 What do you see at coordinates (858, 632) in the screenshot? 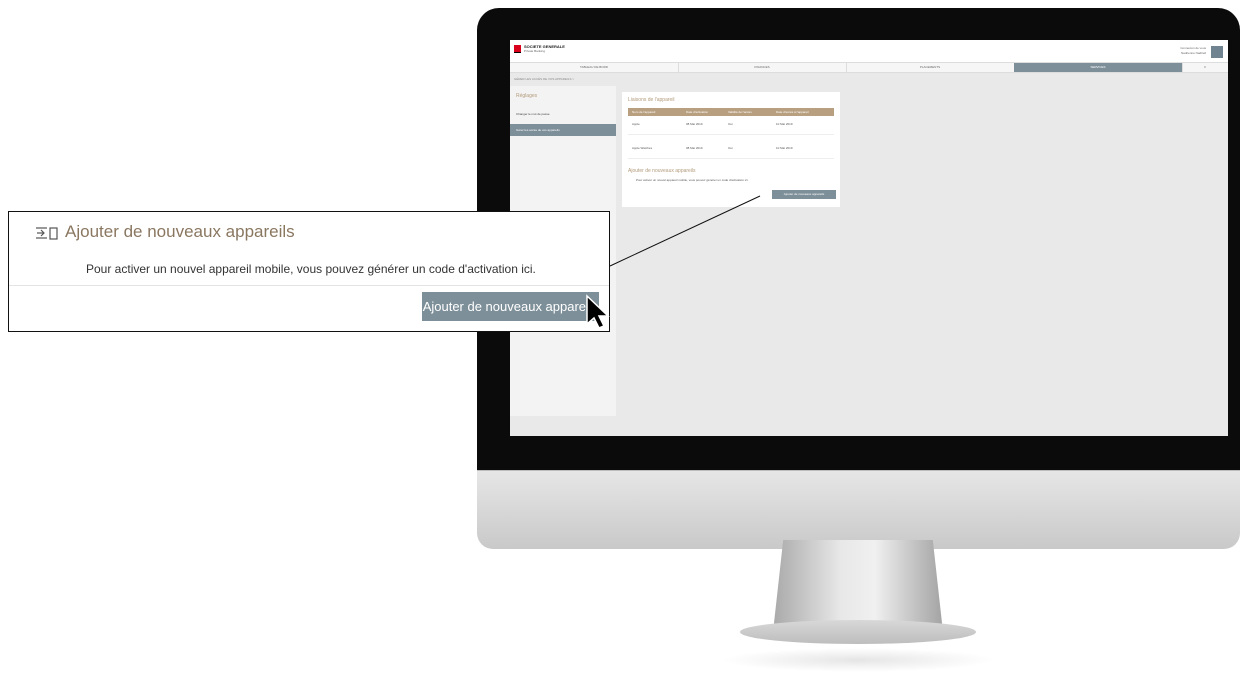
I see `imac-base` at bounding box center [858, 632].